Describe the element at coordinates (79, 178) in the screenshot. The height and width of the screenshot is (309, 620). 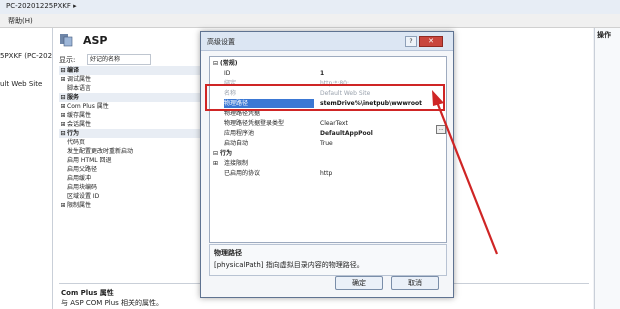
I see `grid-row-label: 启用缓冲` at that location.